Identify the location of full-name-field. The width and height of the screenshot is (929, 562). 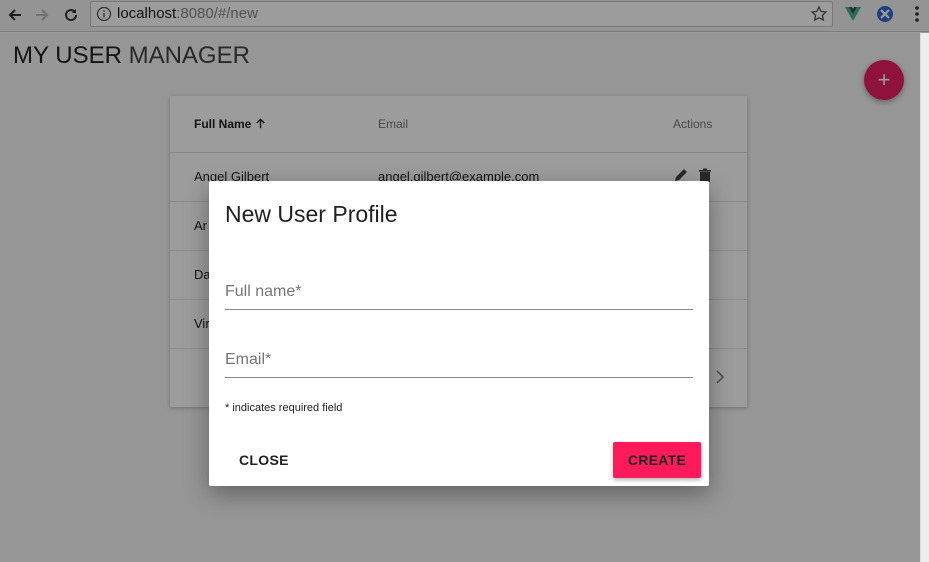
(459, 292).